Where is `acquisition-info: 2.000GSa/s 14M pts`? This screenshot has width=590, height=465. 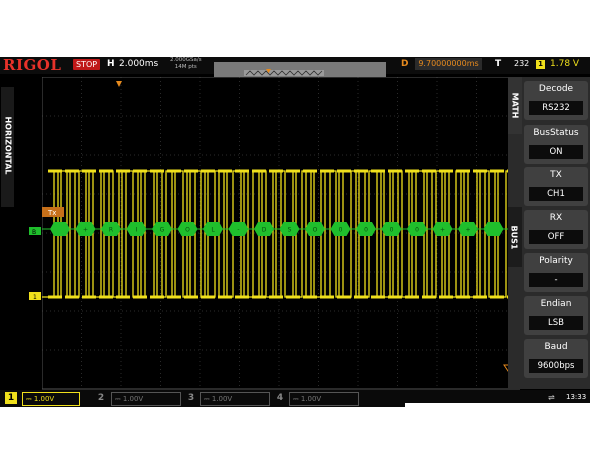 acquisition-info: 2.000GSa/s 14M pts is located at coordinates (186, 64).